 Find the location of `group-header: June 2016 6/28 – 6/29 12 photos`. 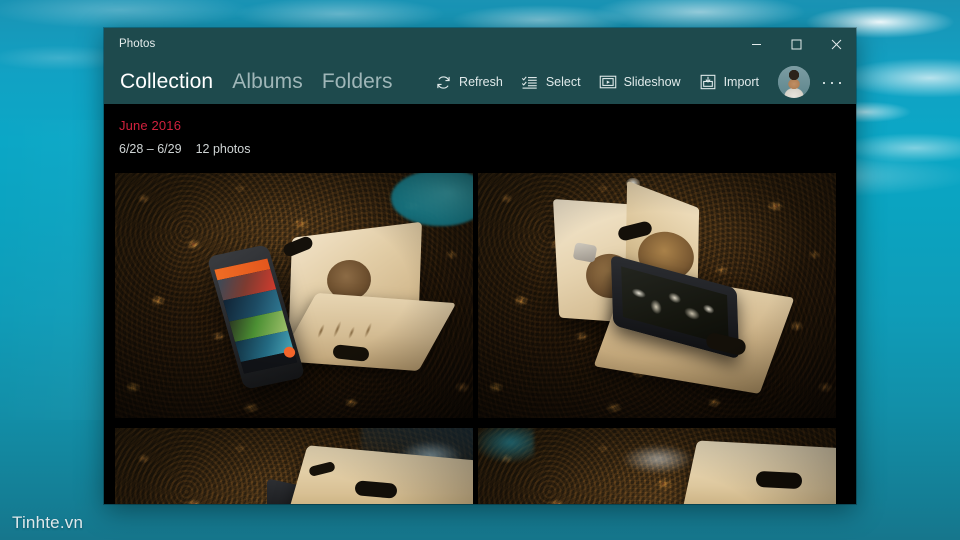

group-header: June 2016 6/28 – 6/29 12 photos is located at coordinates (480, 130).